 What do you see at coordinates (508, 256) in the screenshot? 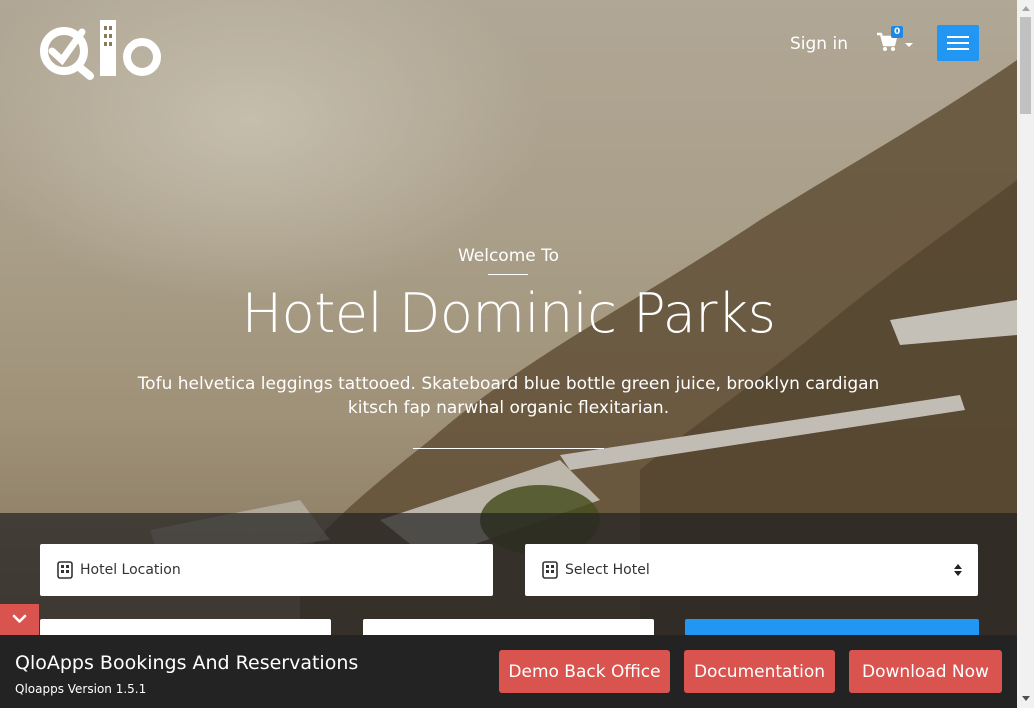
I see `hero-welcome-text: Welcome To` at bounding box center [508, 256].